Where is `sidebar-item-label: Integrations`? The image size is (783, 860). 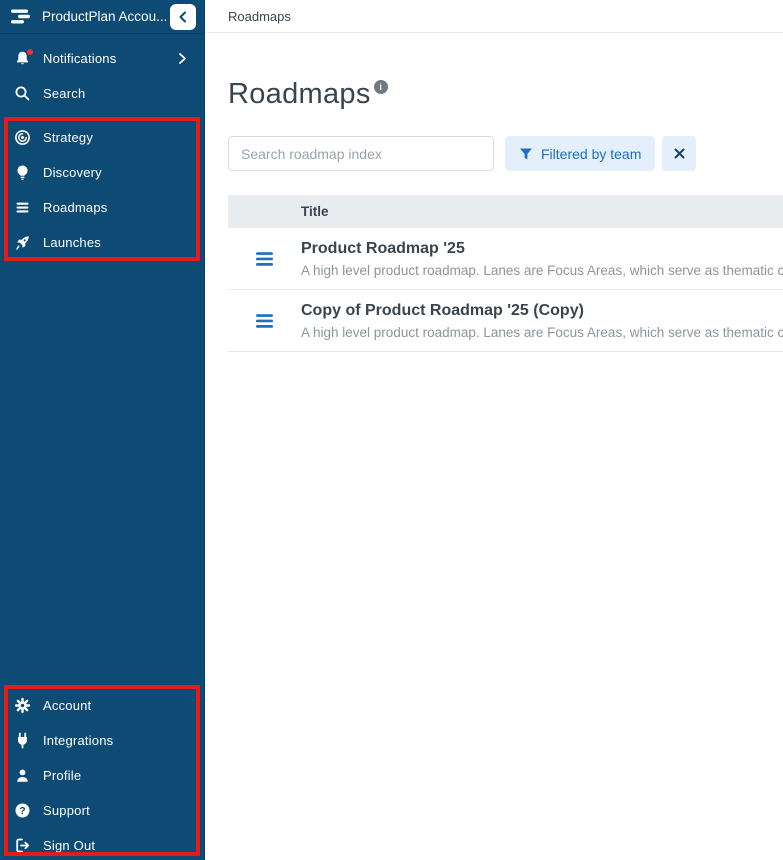
sidebar-item-label: Integrations is located at coordinates (78, 740).